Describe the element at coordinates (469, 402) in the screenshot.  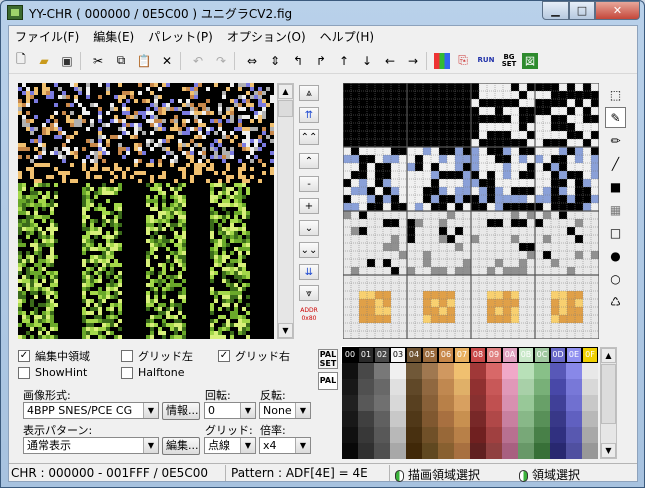
I see `palette-grid: 00 01 02 03 04 05 06 07 08 09 0A 0B 0C 0D 0E 0F` at that location.